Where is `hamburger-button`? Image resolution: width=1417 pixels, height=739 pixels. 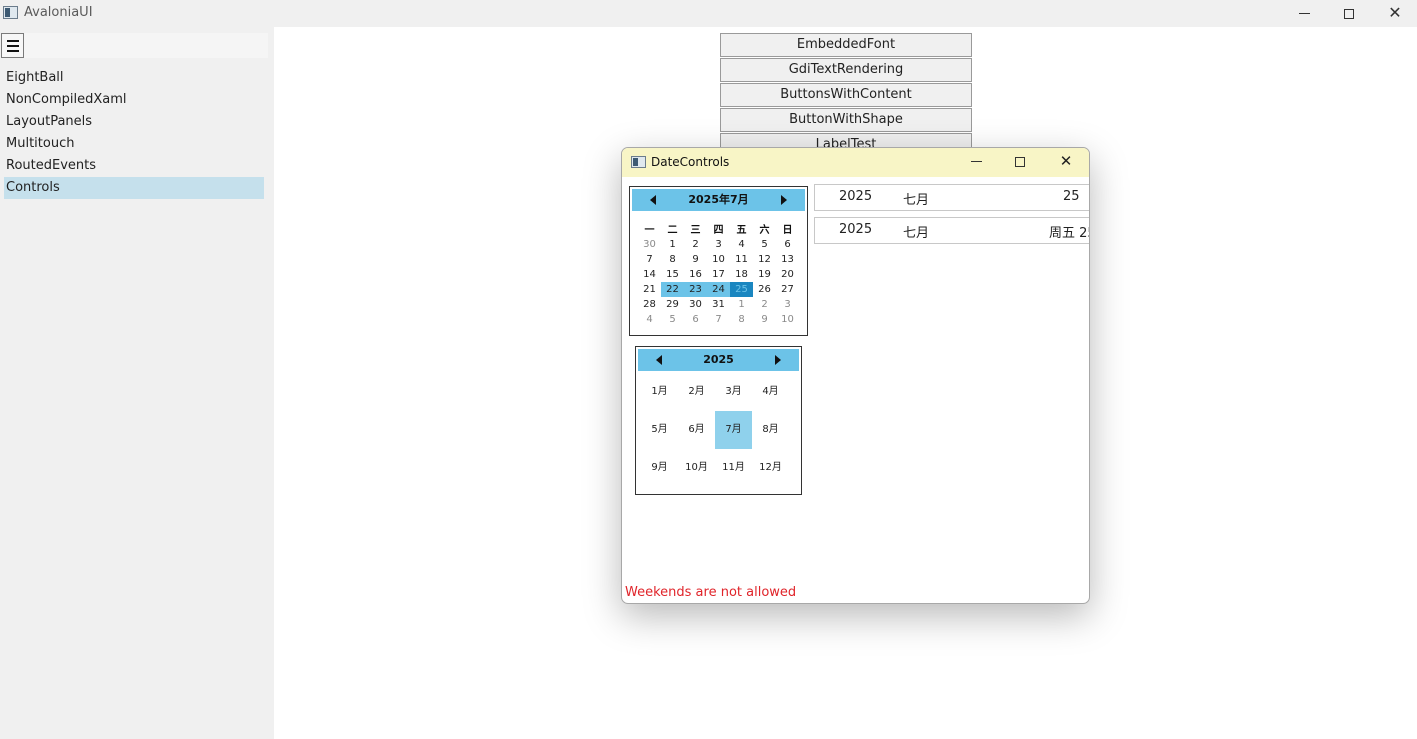
hamburger-button is located at coordinates (12, 45).